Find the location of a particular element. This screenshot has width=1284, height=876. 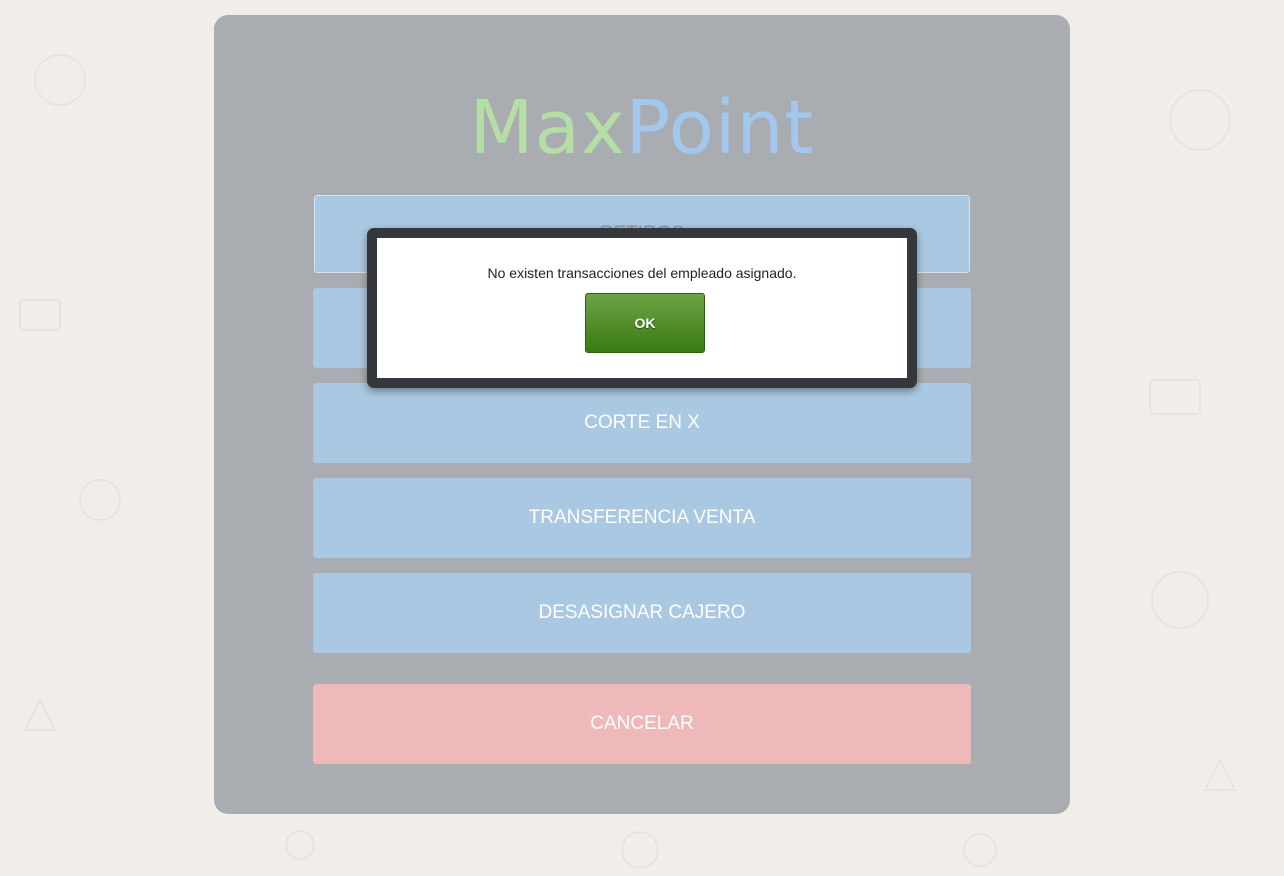

corte-en-x-button: CORTE EN X is located at coordinates (642, 423).